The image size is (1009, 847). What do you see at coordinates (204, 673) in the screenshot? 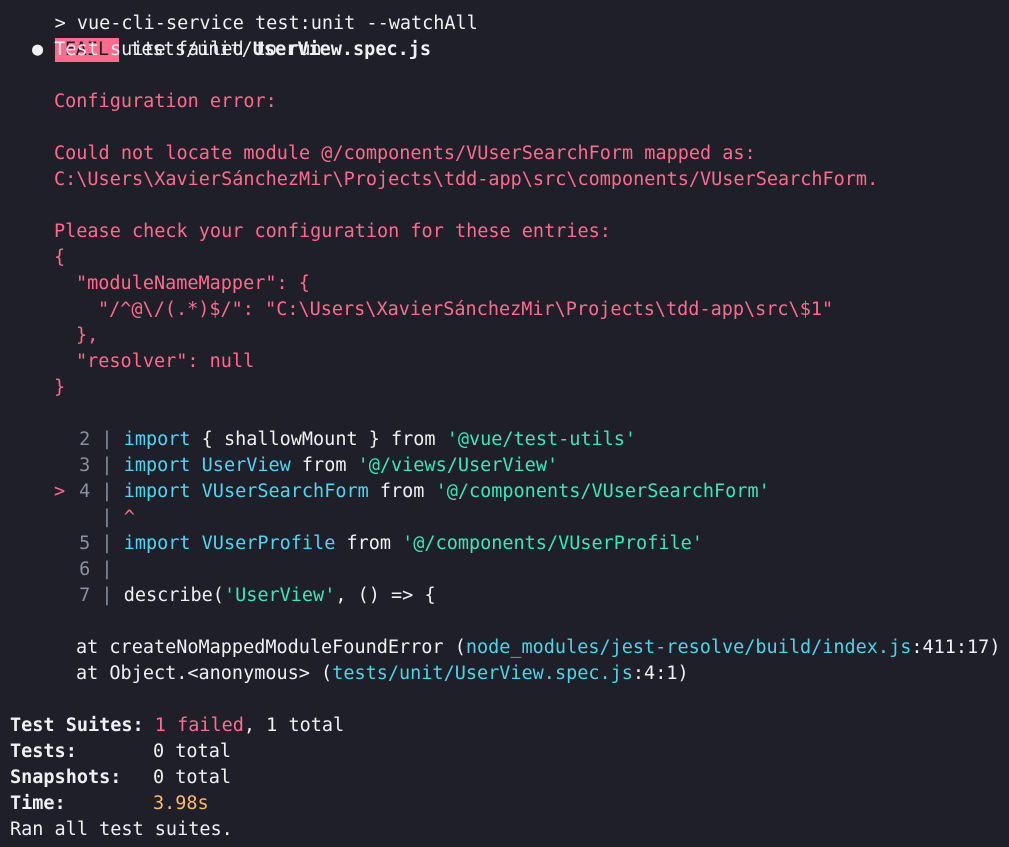
I see `stack-prefix: at Object.<anonymous> (` at bounding box center [204, 673].